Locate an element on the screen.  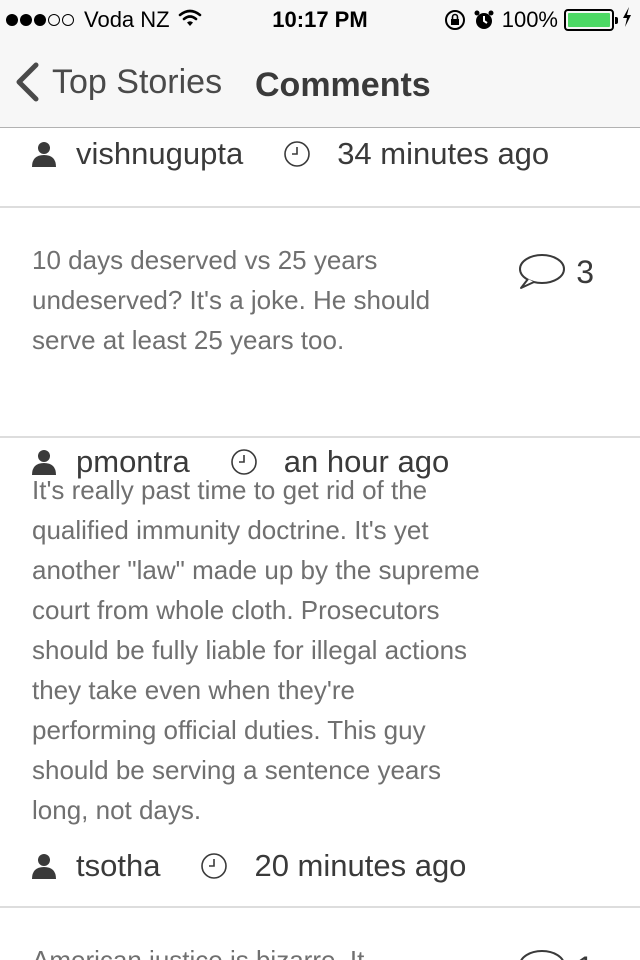
battery-level is located at coordinates (589, 20).